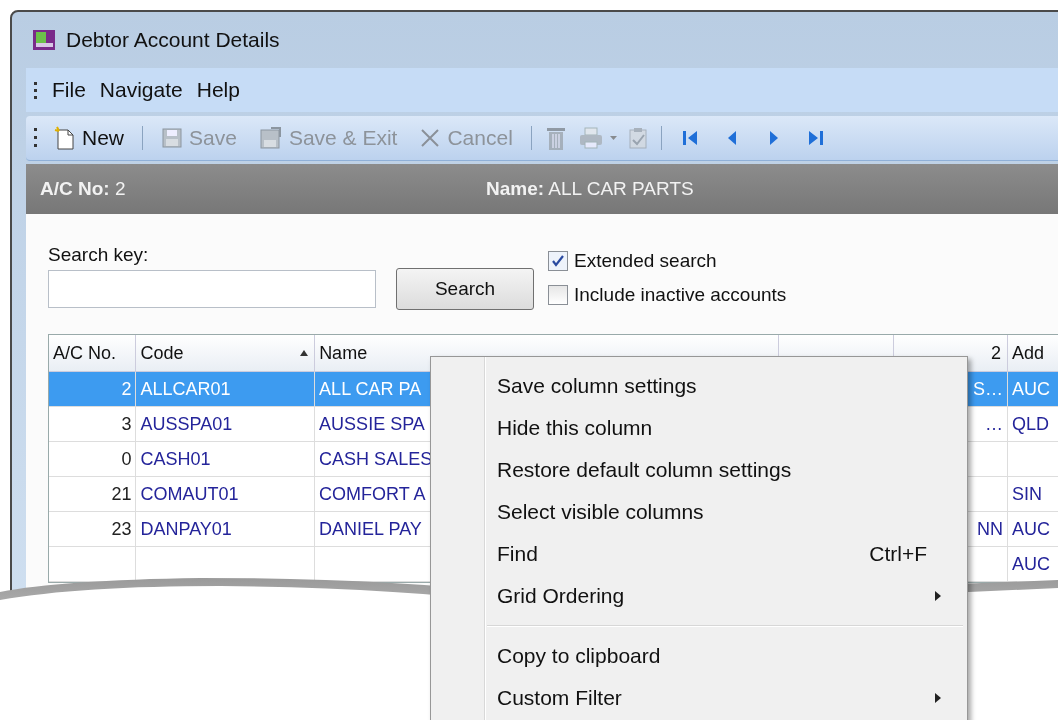 This screenshot has width=1058, height=720. What do you see at coordinates (990, 529) in the screenshot?
I see `table-cell: NN` at bounding box center [990, 529].